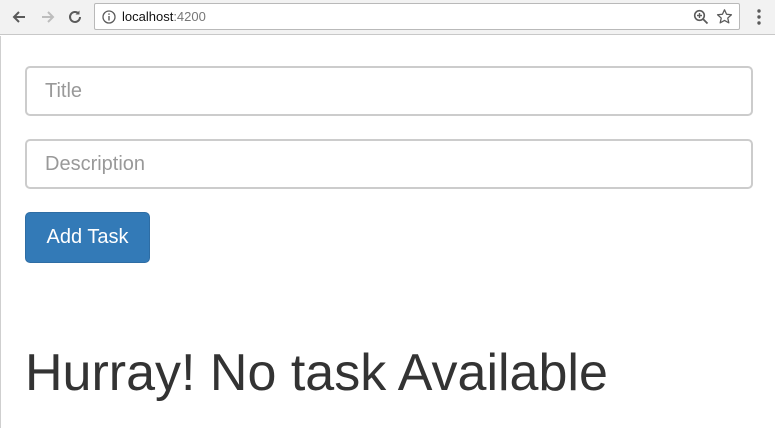  I want to click on browser-toolbar: localhost:4200, so click(387, 17).